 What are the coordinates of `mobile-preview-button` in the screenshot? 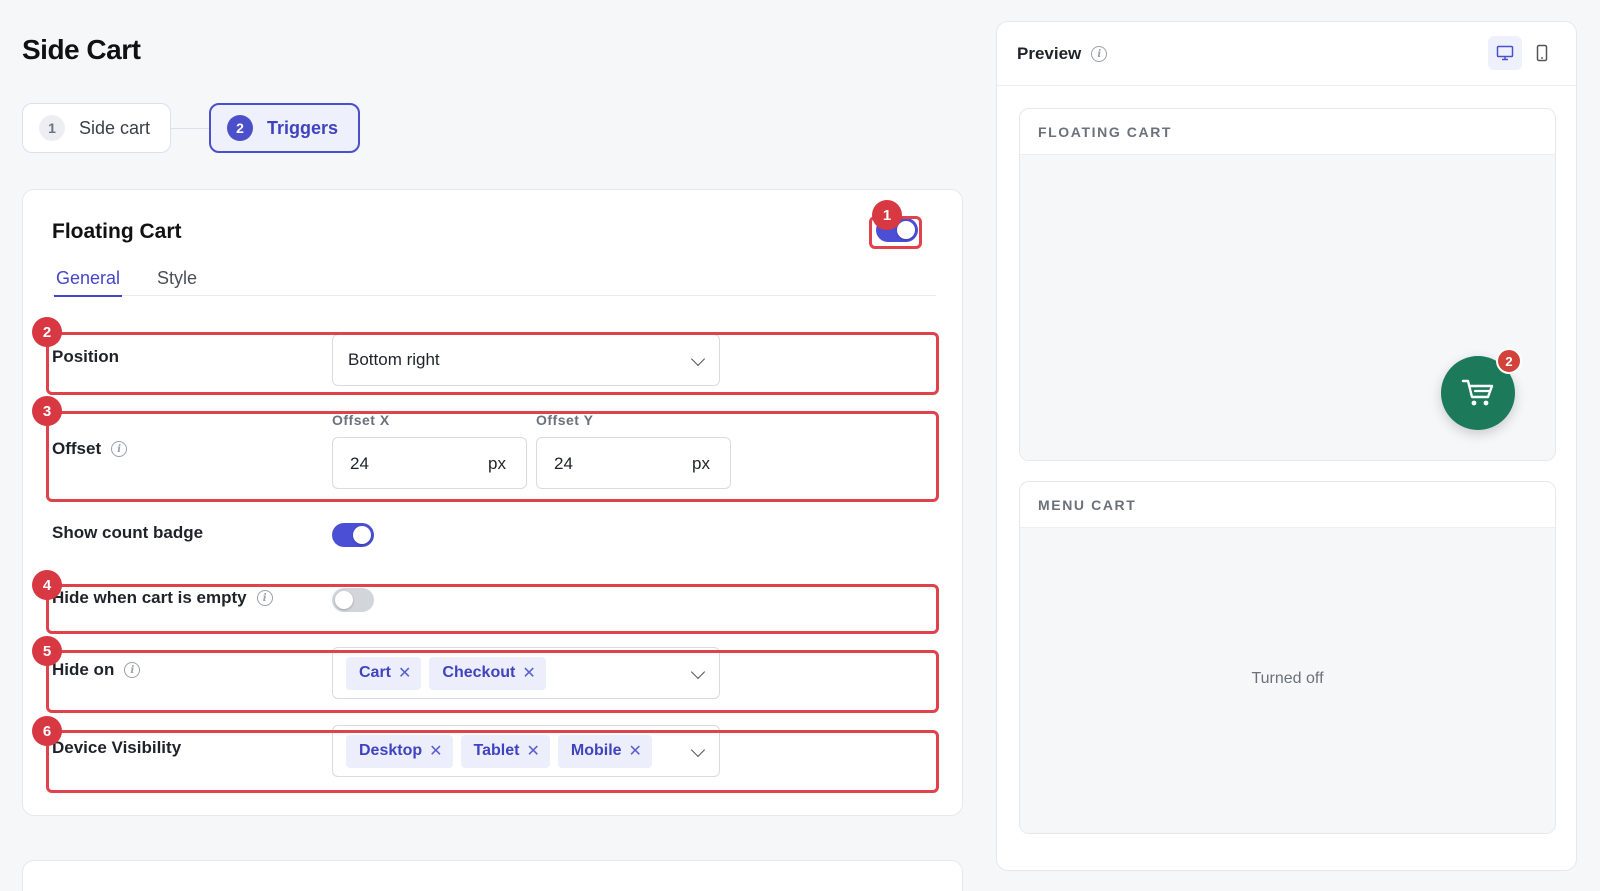 It's located at (1542, 53).